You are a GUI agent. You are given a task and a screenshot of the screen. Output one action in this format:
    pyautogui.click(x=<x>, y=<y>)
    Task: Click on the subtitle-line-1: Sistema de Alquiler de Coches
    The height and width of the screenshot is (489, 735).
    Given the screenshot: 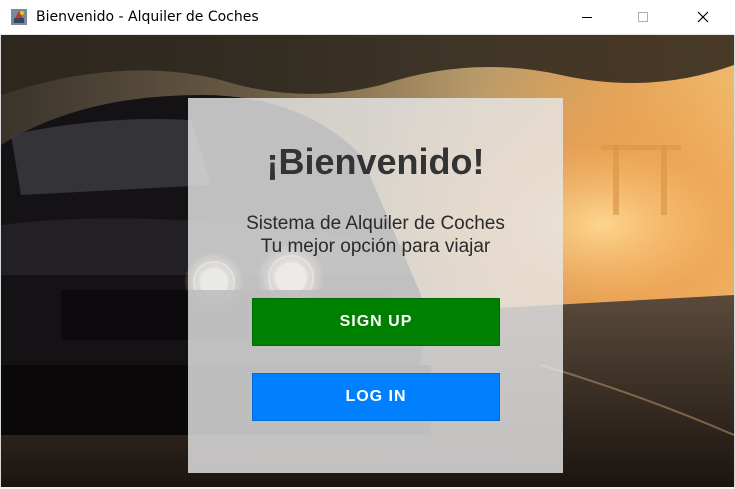 What is the action you would take?
    pyautogui.click(x=375, y=223)
    